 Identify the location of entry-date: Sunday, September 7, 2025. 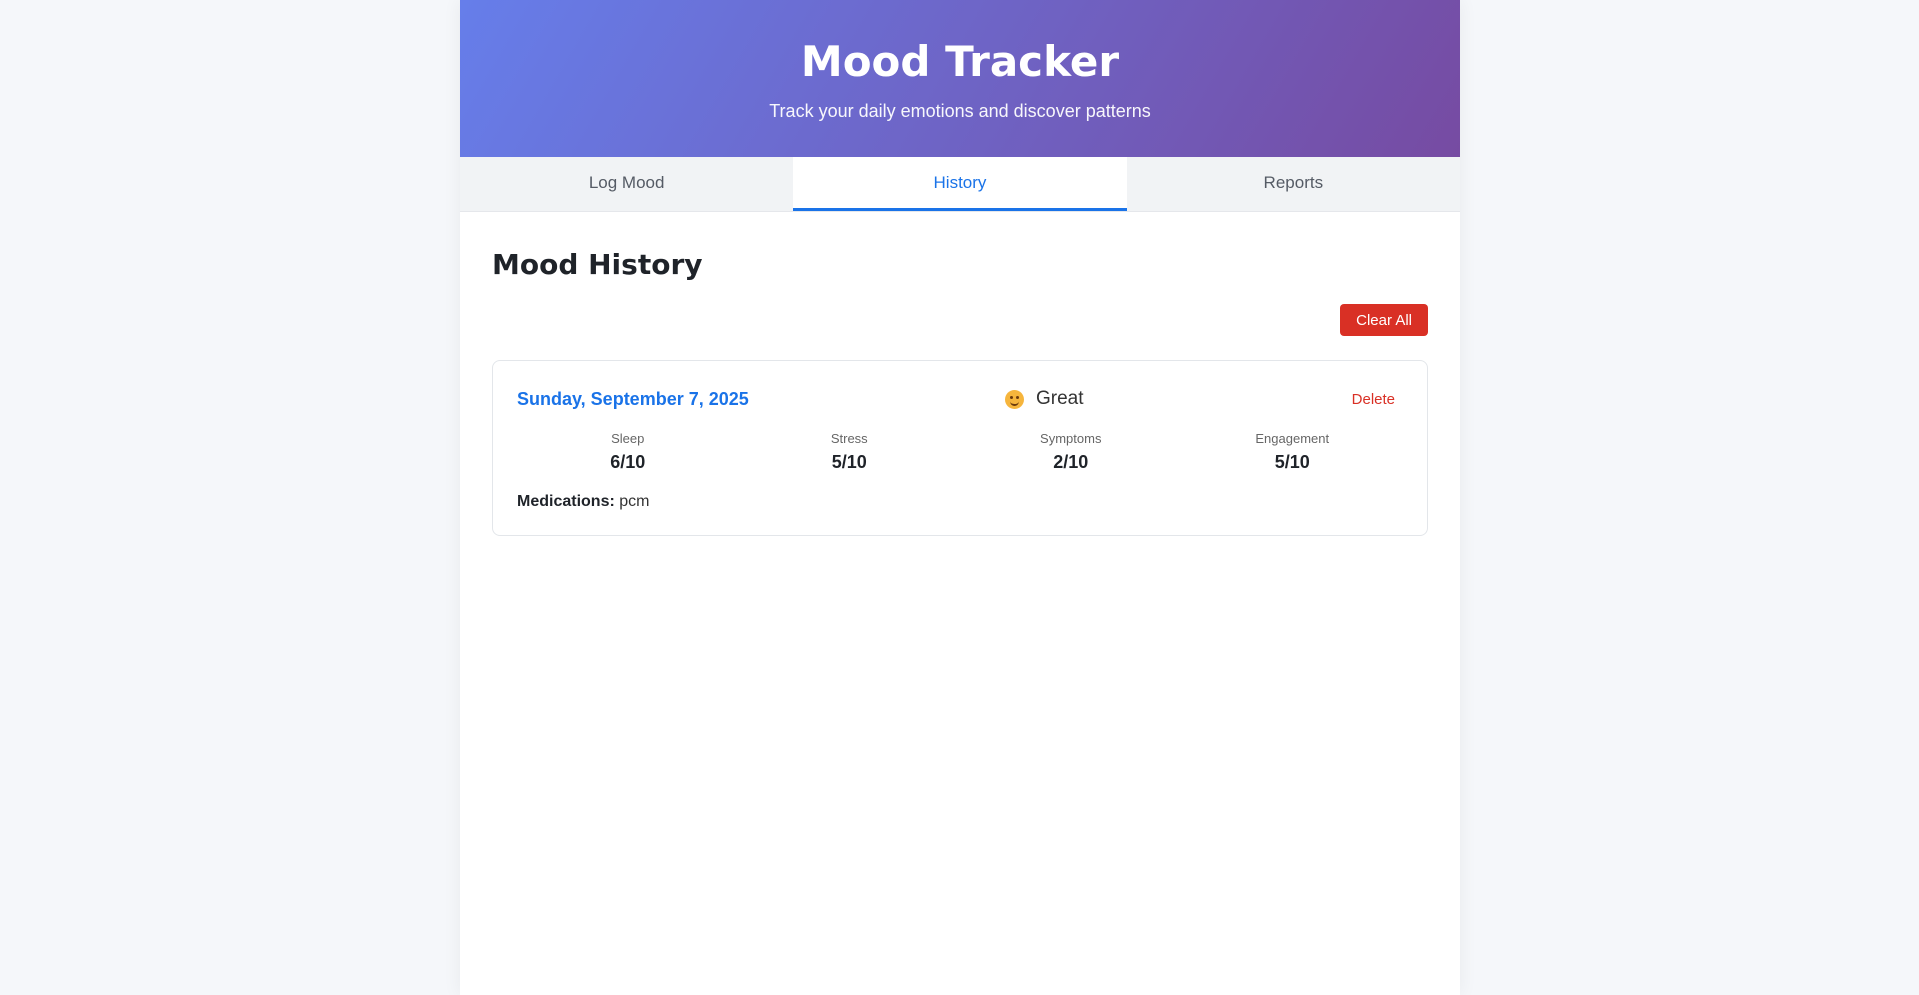
(633, 398).